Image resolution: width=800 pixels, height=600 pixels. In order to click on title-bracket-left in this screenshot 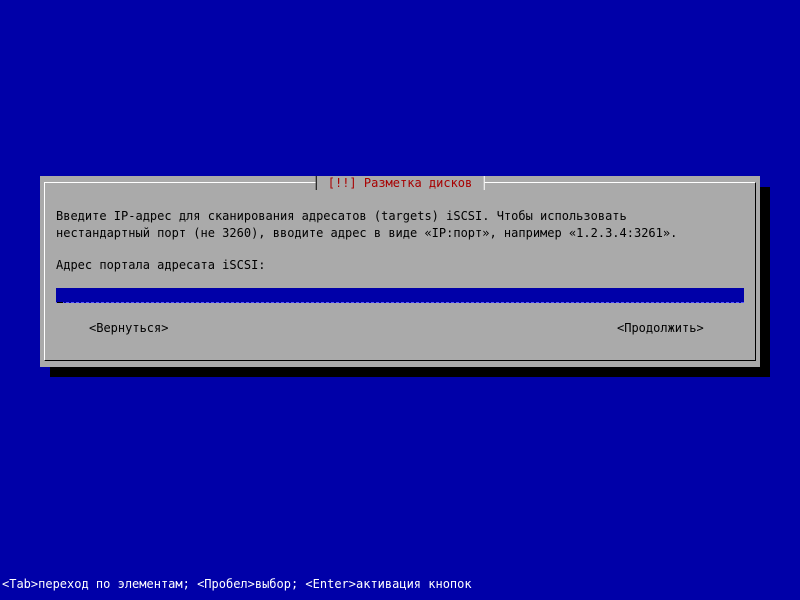, I will do `click(319, 183)`.